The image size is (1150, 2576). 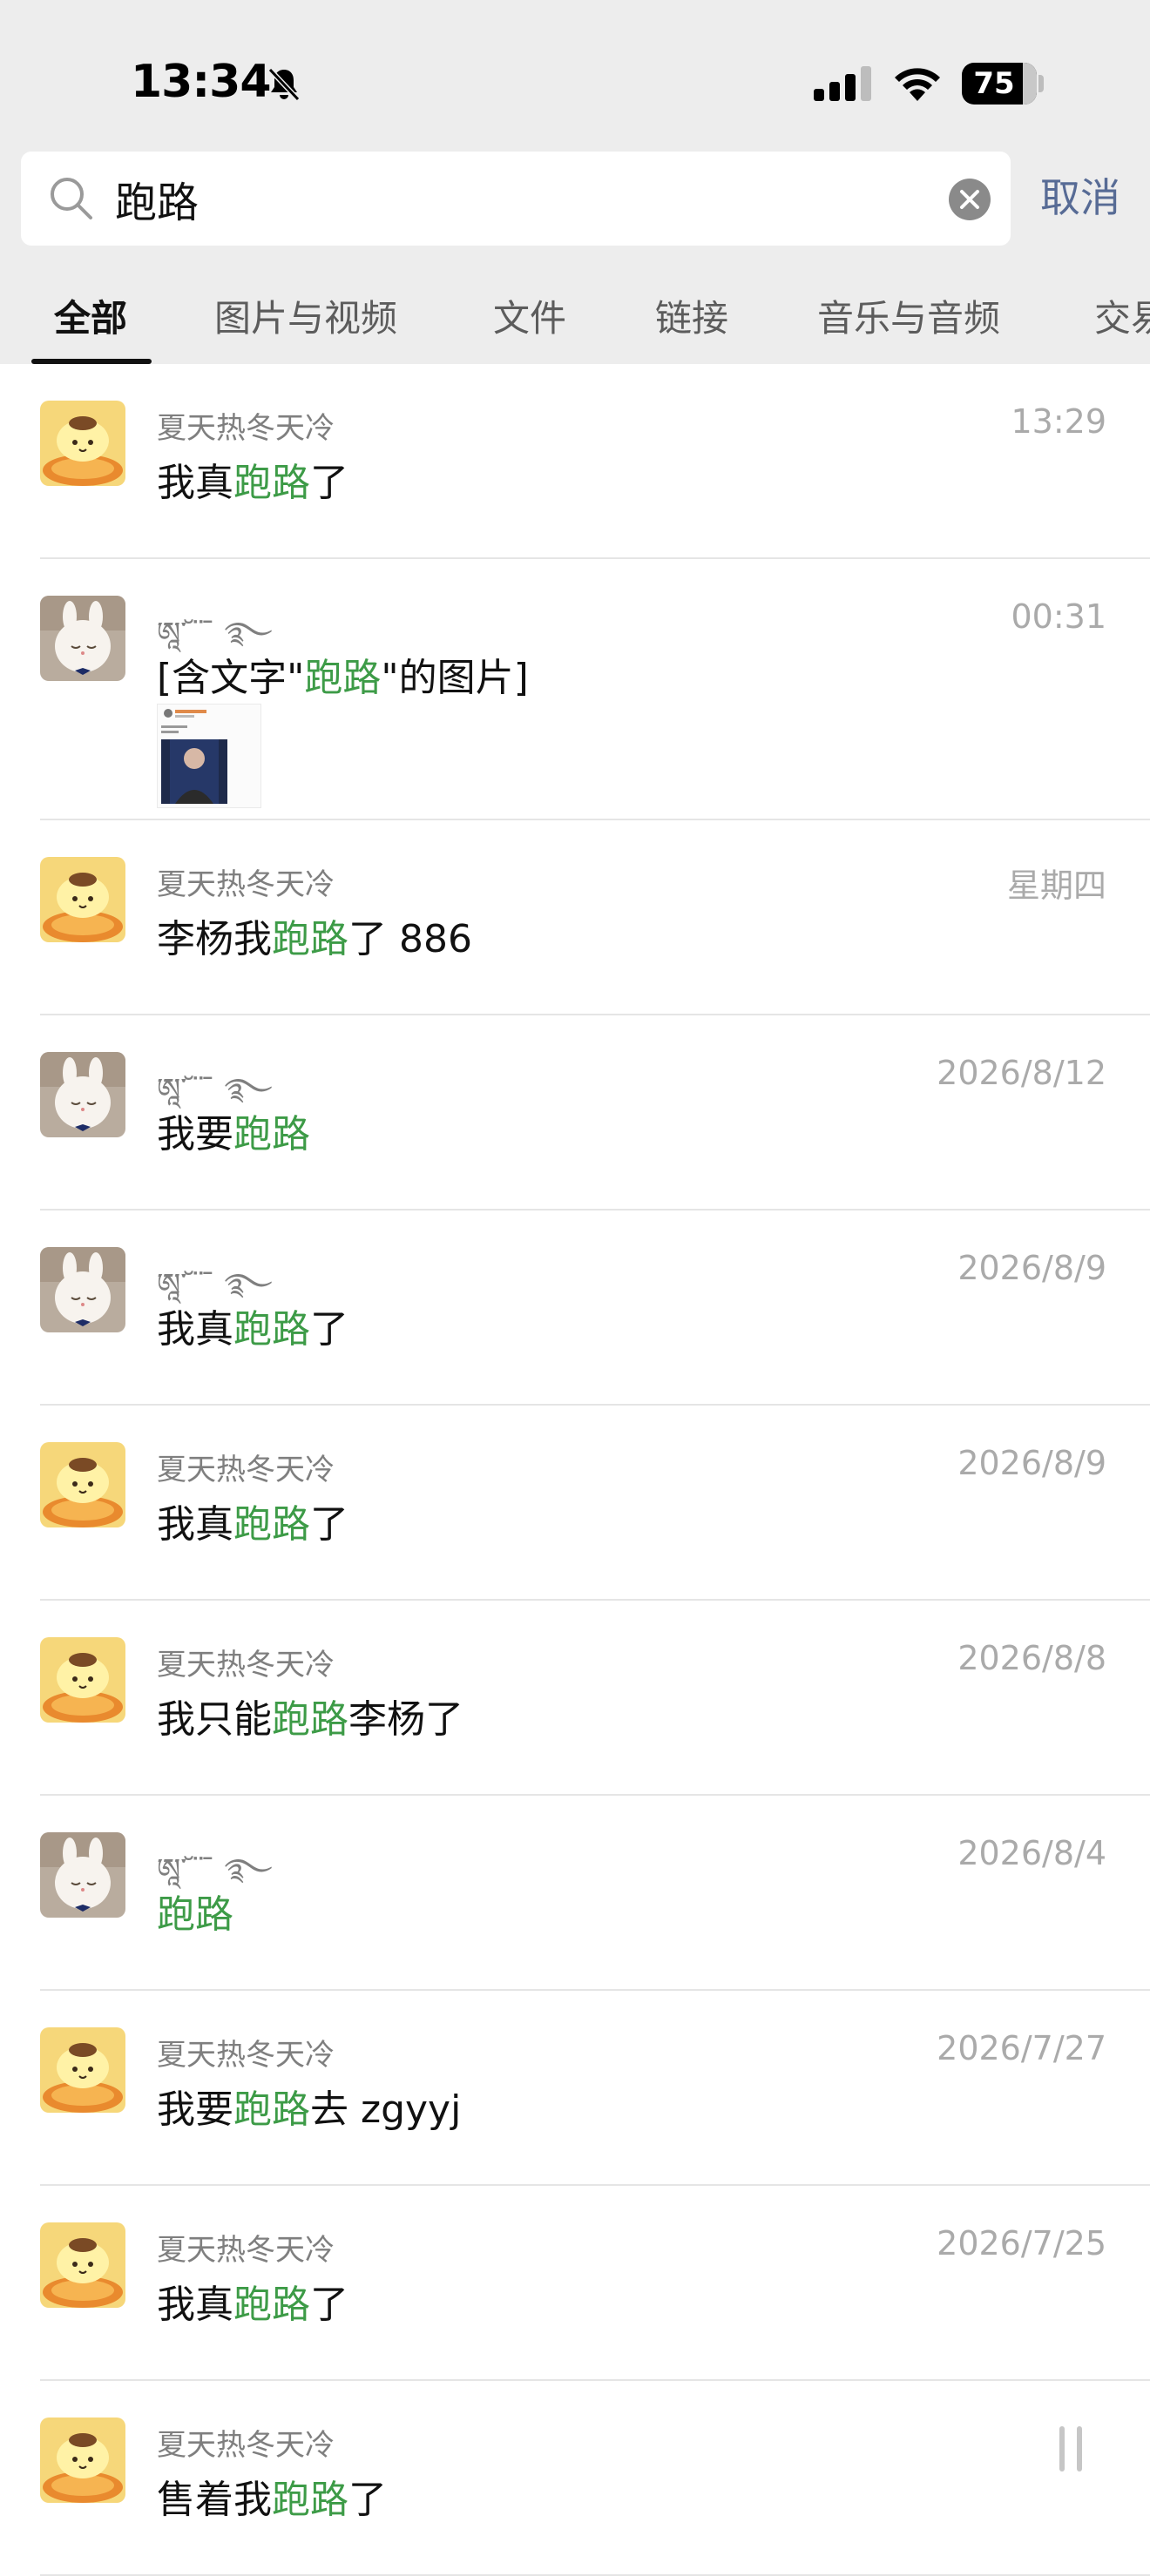 I want to click on tab-links: 链接, so click(x=691, y=318).